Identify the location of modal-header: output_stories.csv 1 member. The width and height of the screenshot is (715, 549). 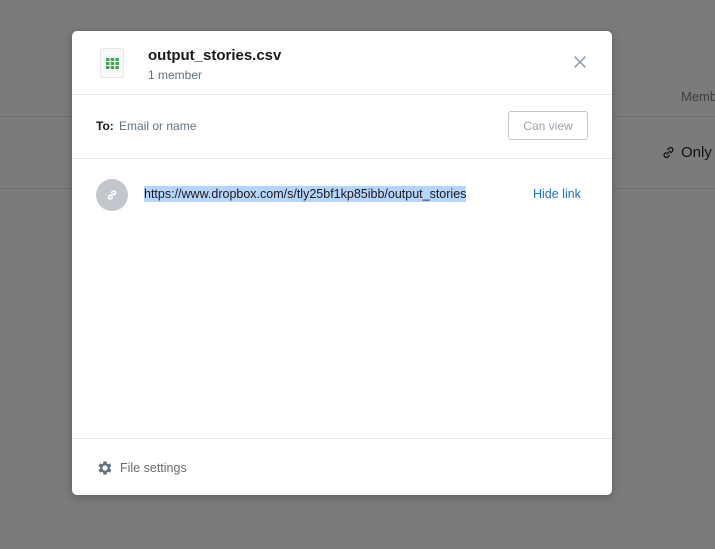
(342, 63).